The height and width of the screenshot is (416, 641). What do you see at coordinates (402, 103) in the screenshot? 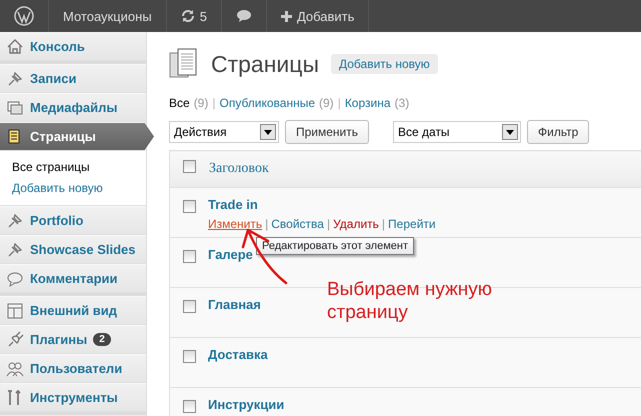
I see `filter-count: (3)` at bounding box center [402, 103].